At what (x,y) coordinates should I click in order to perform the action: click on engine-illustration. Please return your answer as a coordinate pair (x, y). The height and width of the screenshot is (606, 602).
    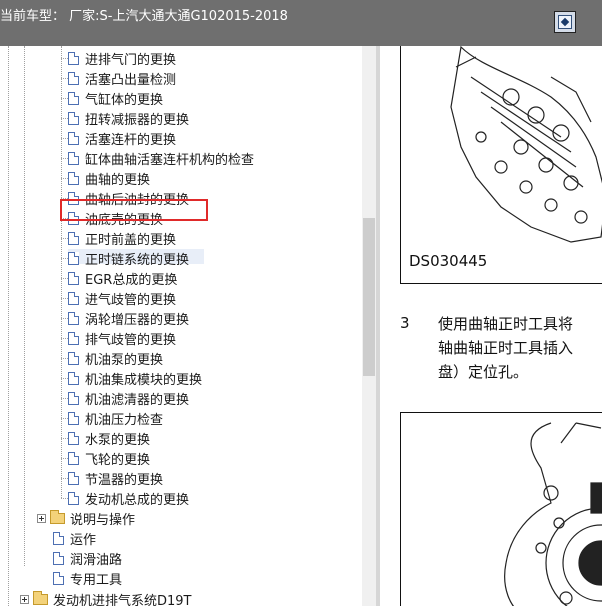
    Looking at the image, I should click on (526, 144).